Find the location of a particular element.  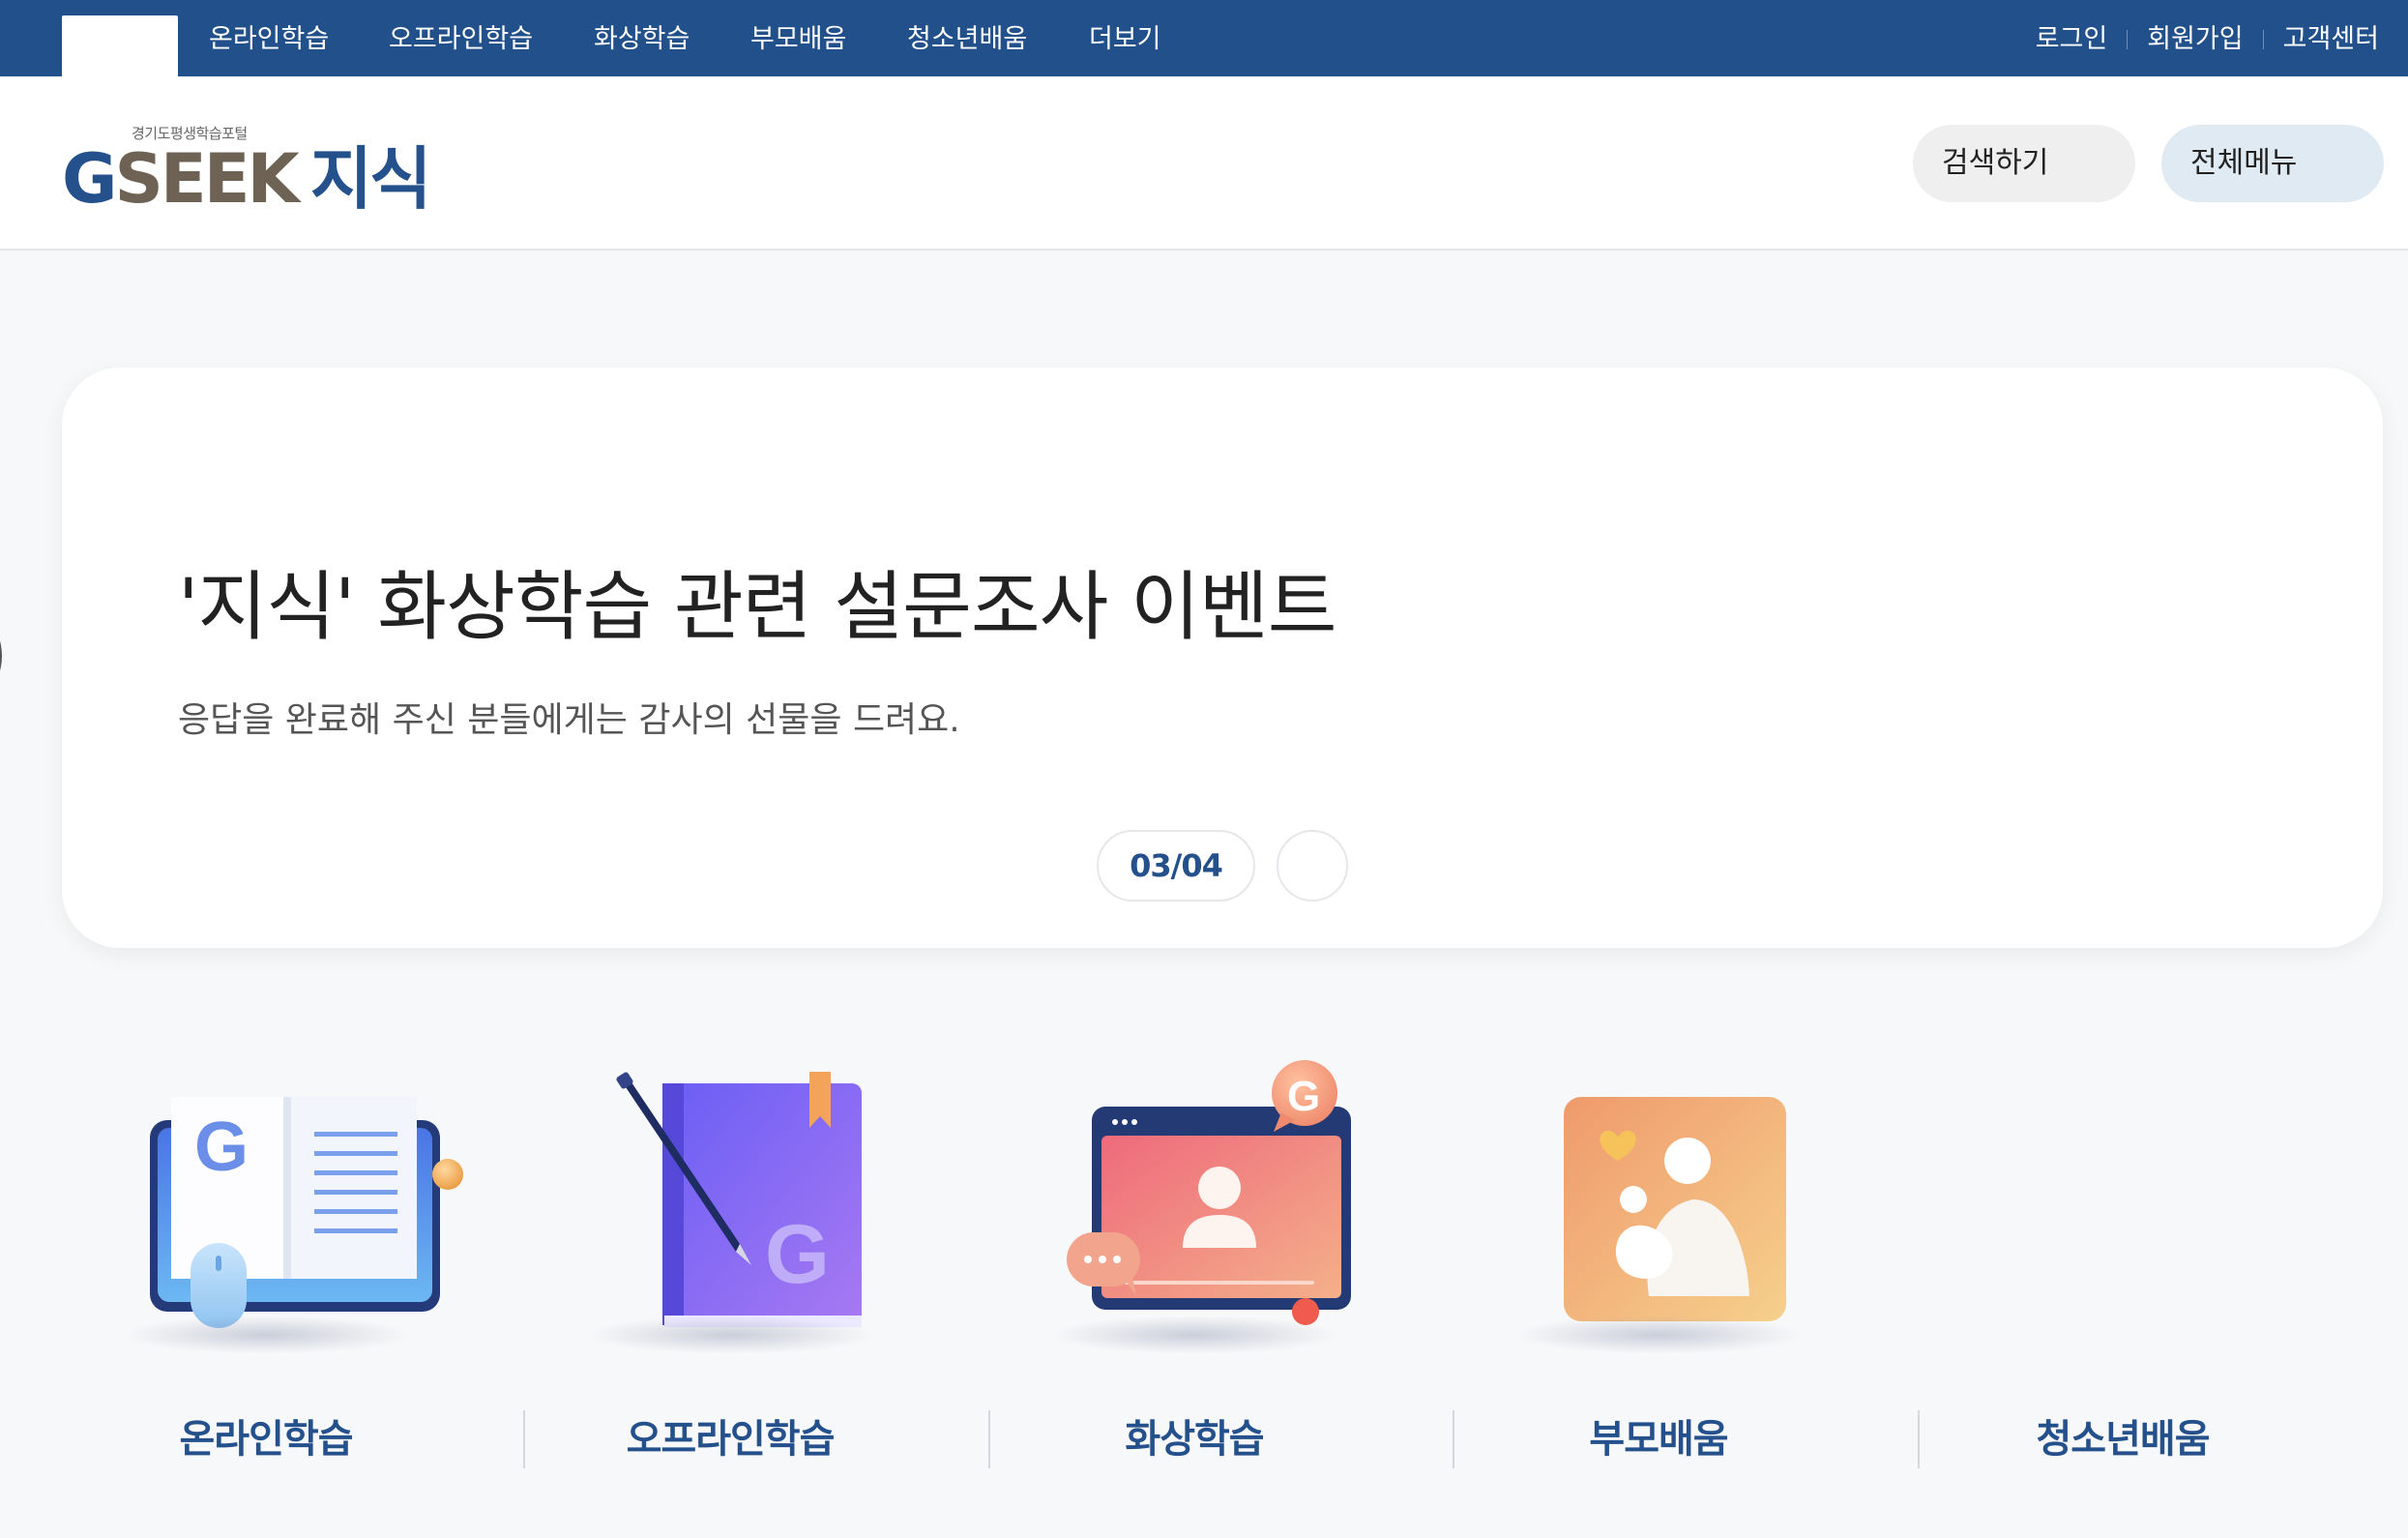

prev-slide-arrow is located at coordinates (1, 656).